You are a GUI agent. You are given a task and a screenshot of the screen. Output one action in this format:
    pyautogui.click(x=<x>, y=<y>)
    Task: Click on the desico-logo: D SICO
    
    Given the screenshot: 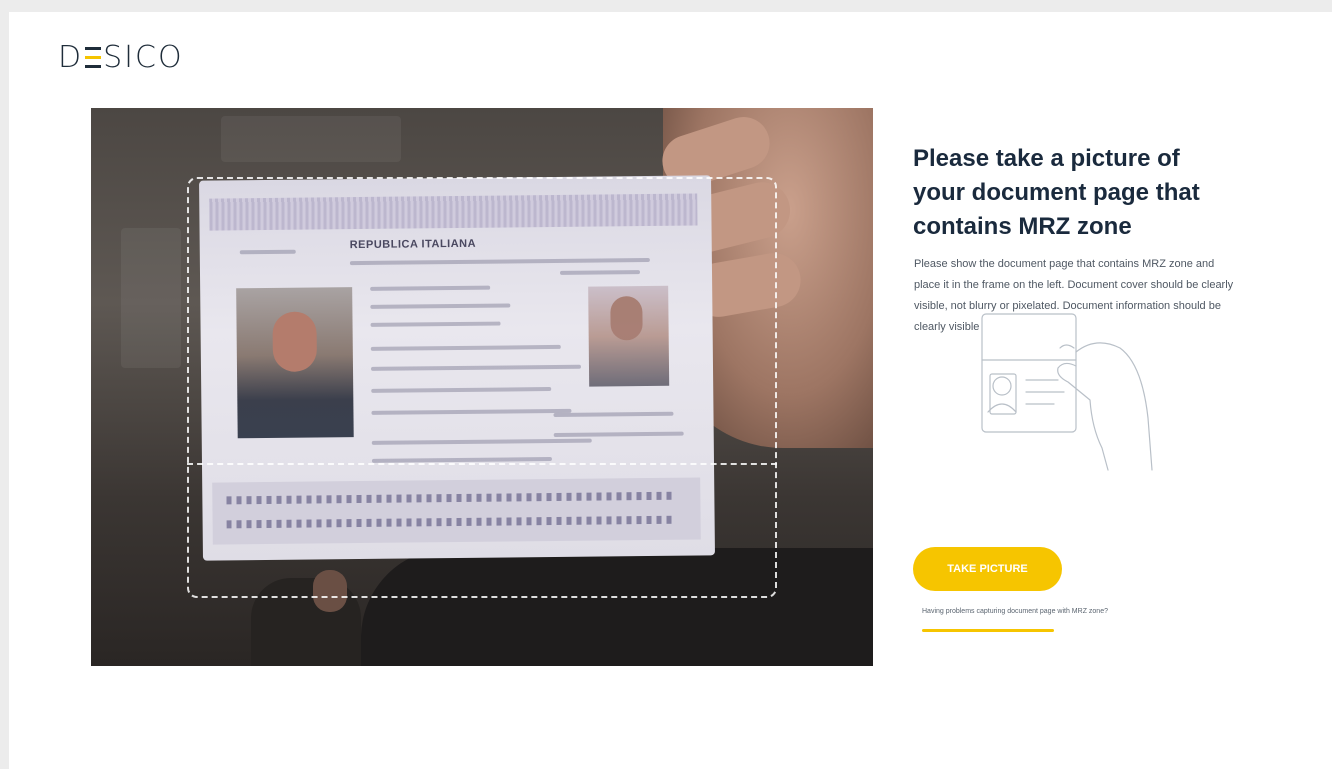 What is the action you would take?
    pyautogui.click(x=121, y=57)
    